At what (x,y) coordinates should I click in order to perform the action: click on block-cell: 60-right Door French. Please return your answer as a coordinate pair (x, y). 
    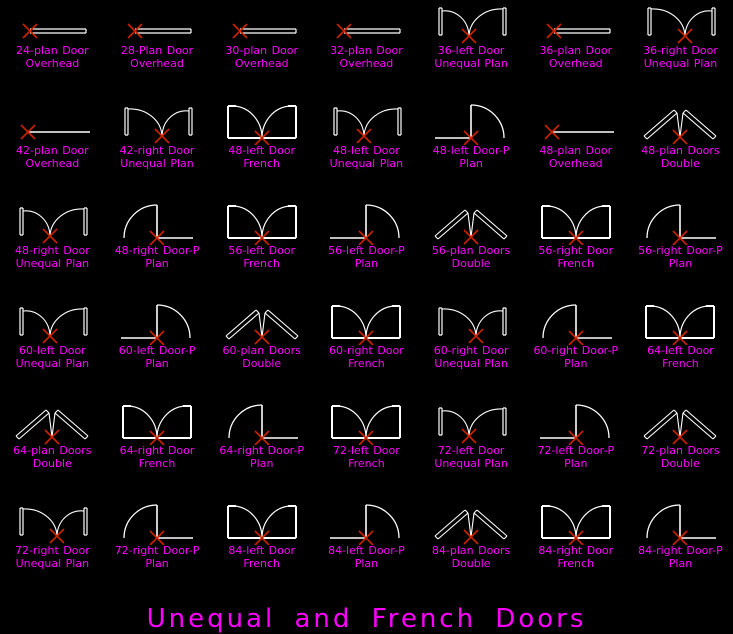
    Looking at the image, I should click on (366, 350).